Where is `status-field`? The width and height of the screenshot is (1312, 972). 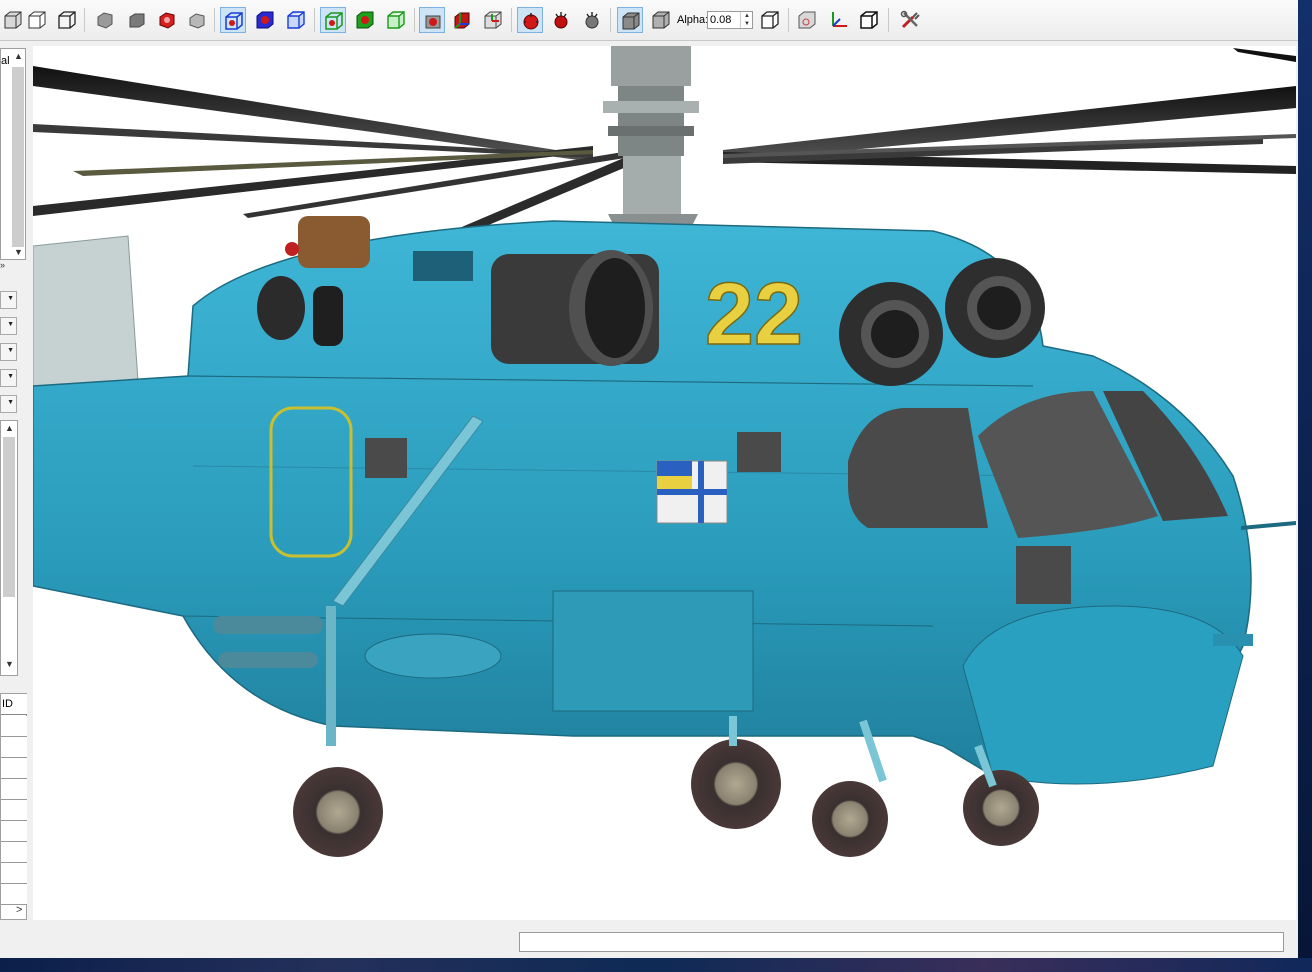
status-field is located at coordinates (901, 942).